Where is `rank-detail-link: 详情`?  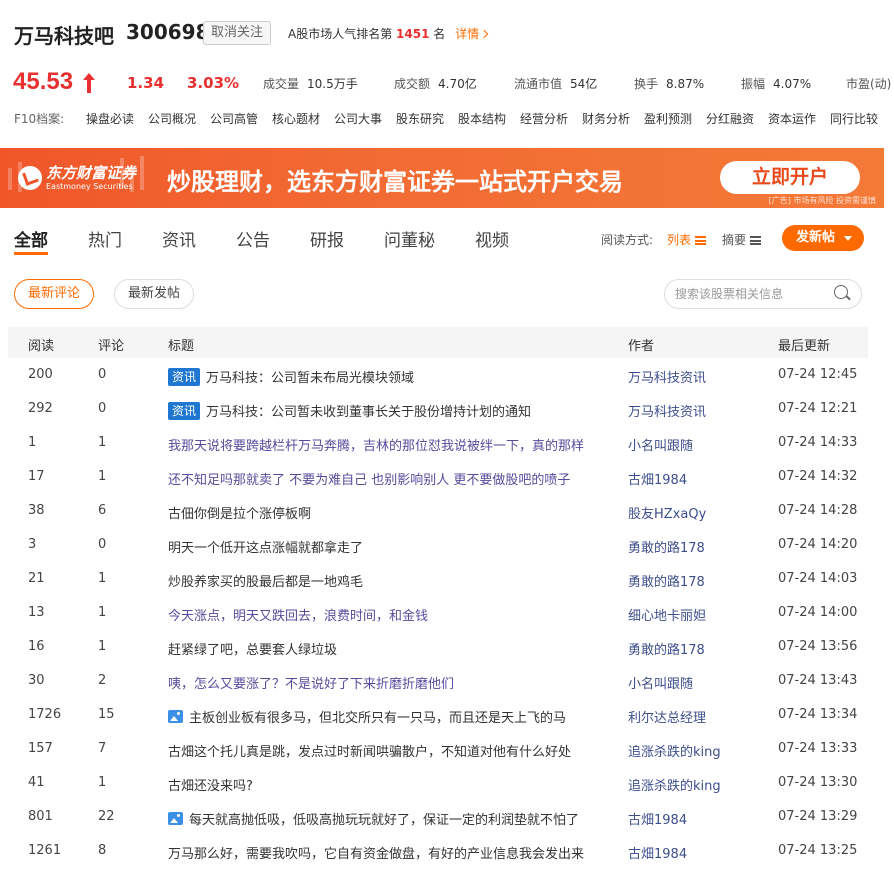 rank-detail-link: 详情 is located at coordinates (472, 34).